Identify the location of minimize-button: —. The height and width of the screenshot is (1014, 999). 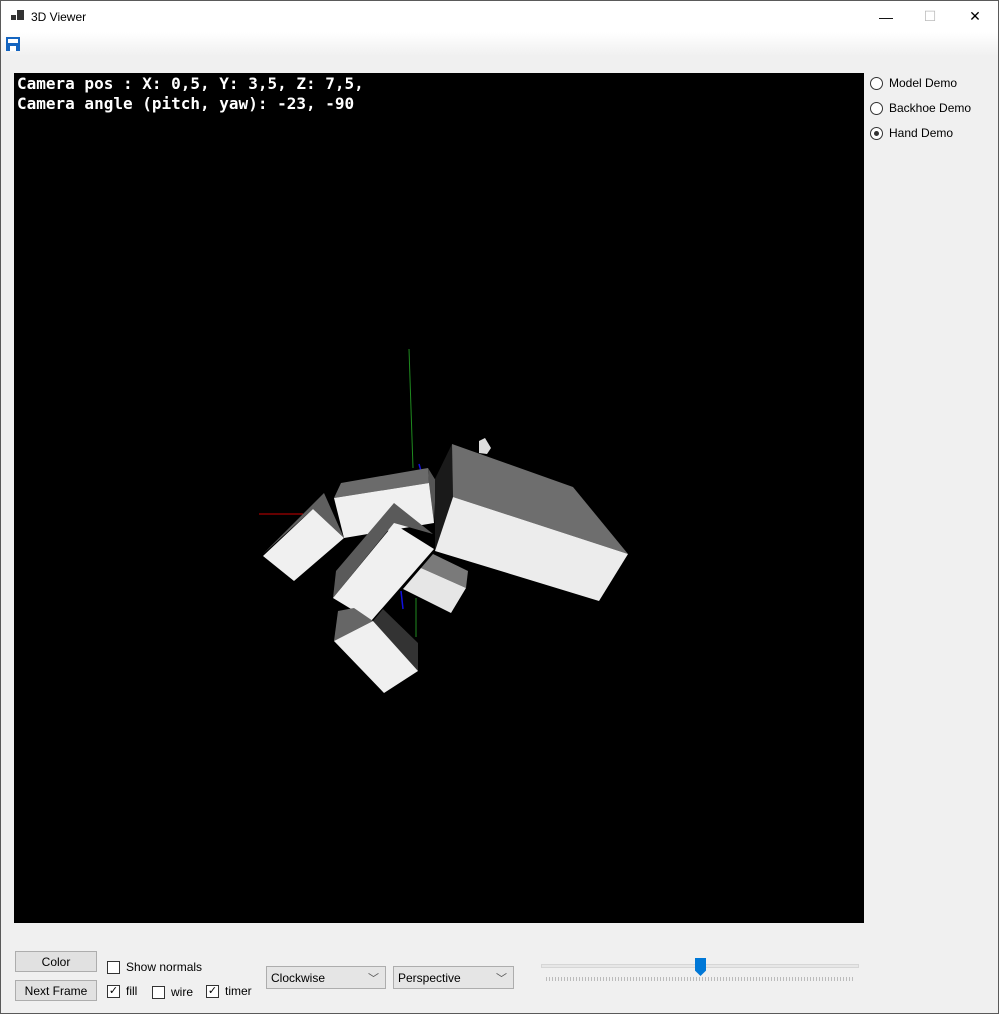
(886, 16).